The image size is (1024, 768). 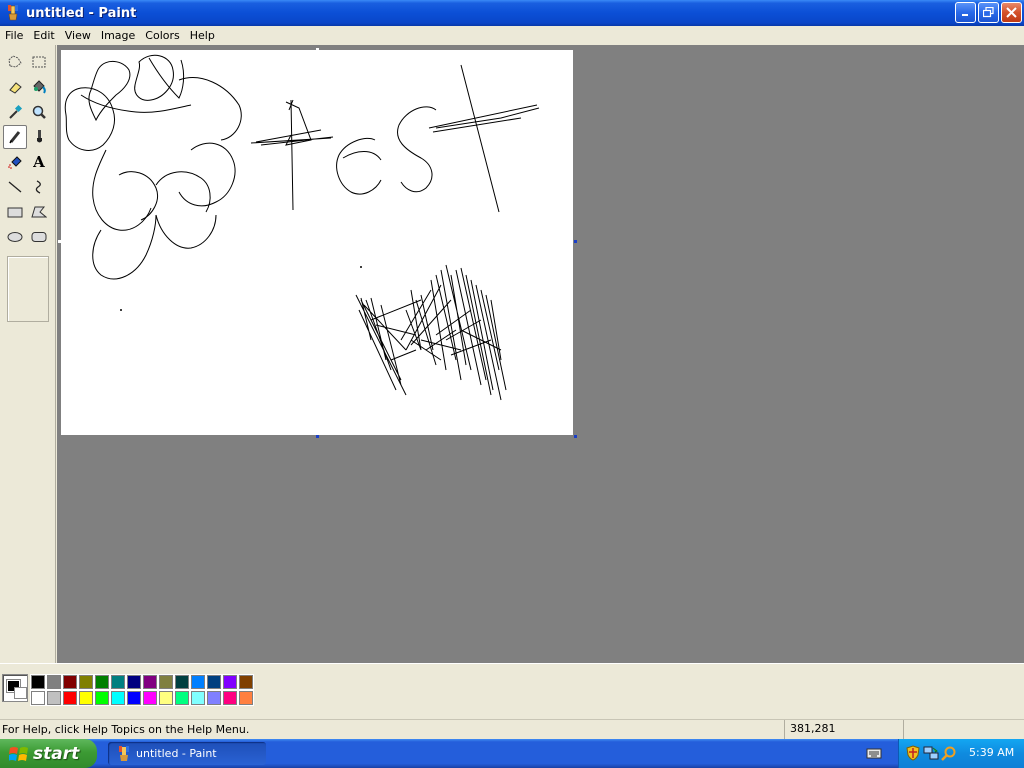 What do you see at coordinates (20, 693) in the screenshot?
I see `background-color-swatch` at bounding box center [20, 693].